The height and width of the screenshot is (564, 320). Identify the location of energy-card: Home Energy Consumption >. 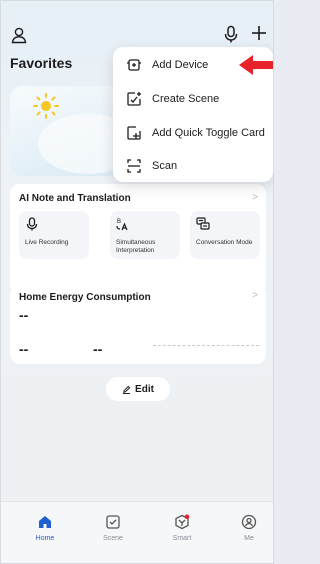
(138, 324).